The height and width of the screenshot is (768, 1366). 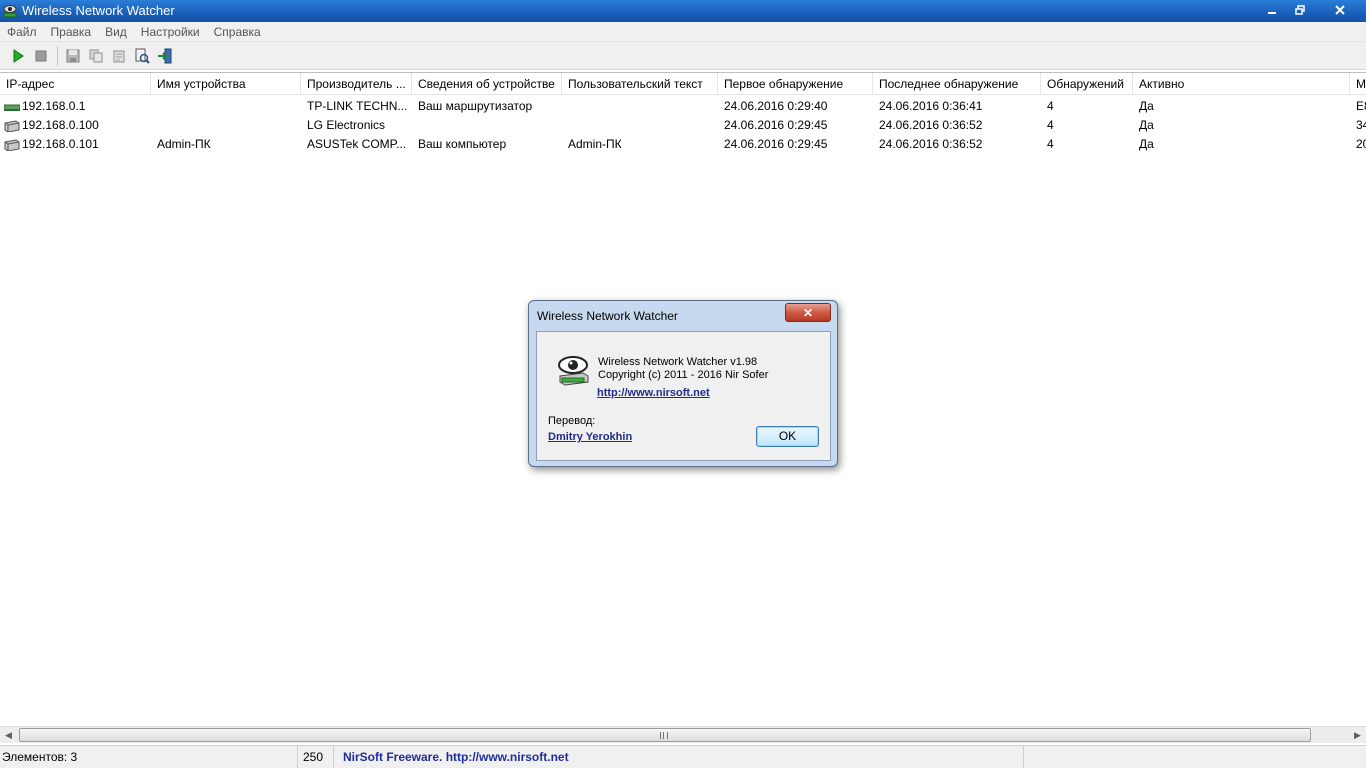 I want to click on stop-icon, so click(x=41, y=56).